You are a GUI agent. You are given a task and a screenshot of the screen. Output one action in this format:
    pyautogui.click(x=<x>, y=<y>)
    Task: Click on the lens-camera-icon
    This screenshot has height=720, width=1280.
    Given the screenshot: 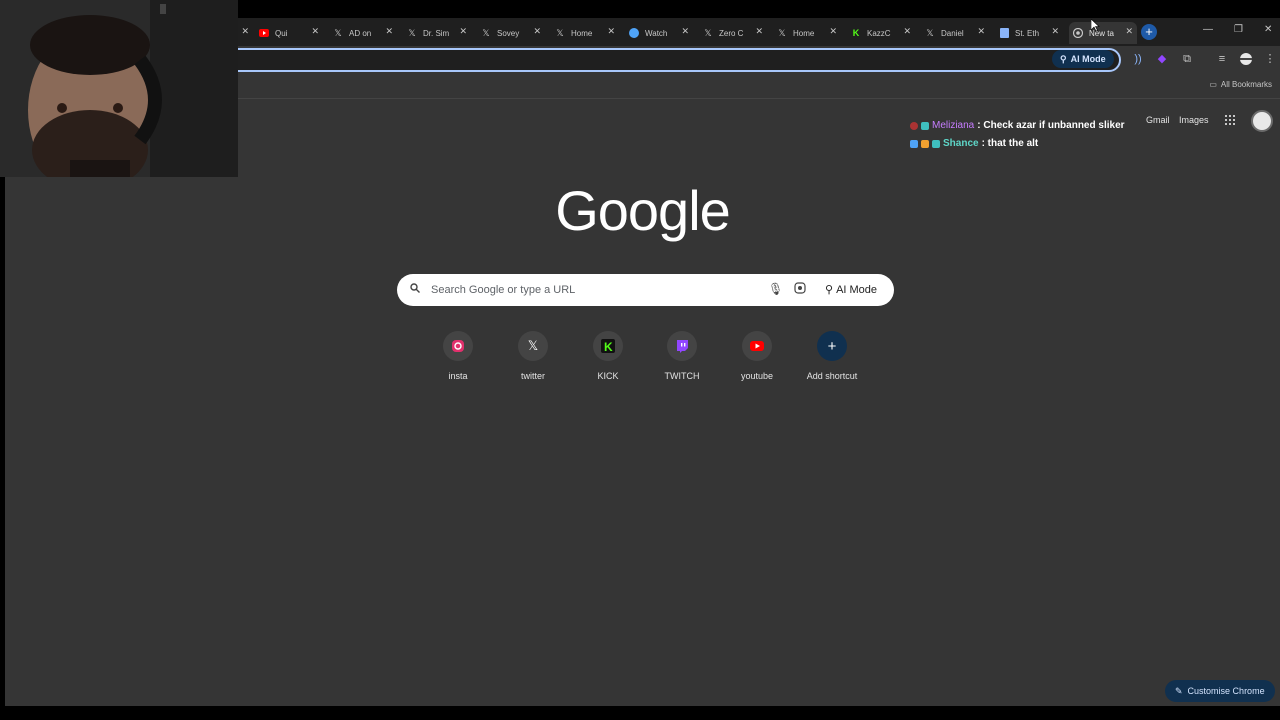 What is the action you would take?
    pyautogui.click(x=800, y=288)
    